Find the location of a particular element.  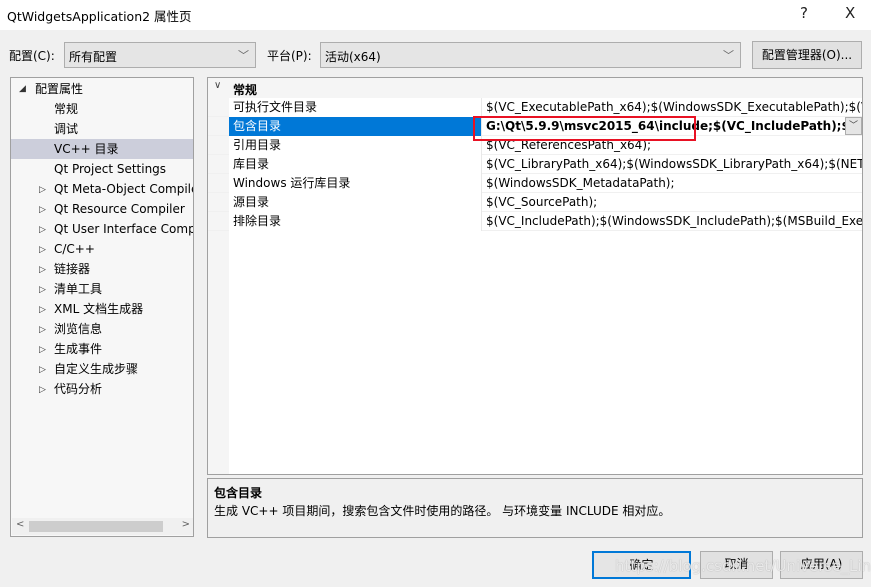

tree-item: ▷ C/C++ is located at coordinates (102, 249).